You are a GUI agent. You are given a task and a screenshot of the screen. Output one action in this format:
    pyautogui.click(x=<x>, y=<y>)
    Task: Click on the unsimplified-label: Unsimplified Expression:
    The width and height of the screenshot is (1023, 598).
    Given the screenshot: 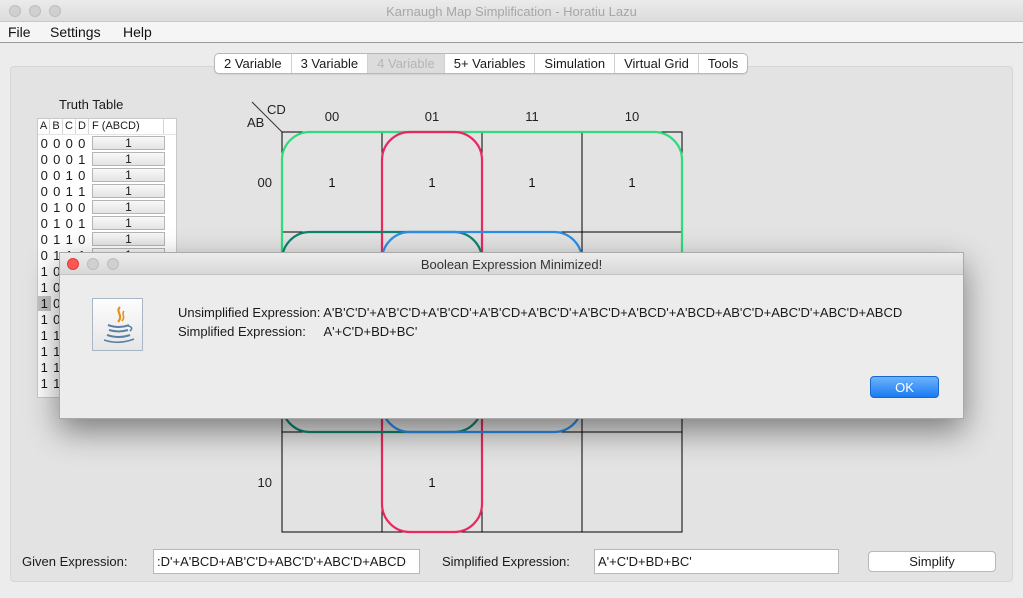 What is the action you would take?
    pyautogui.click(x=249, y=312)
    